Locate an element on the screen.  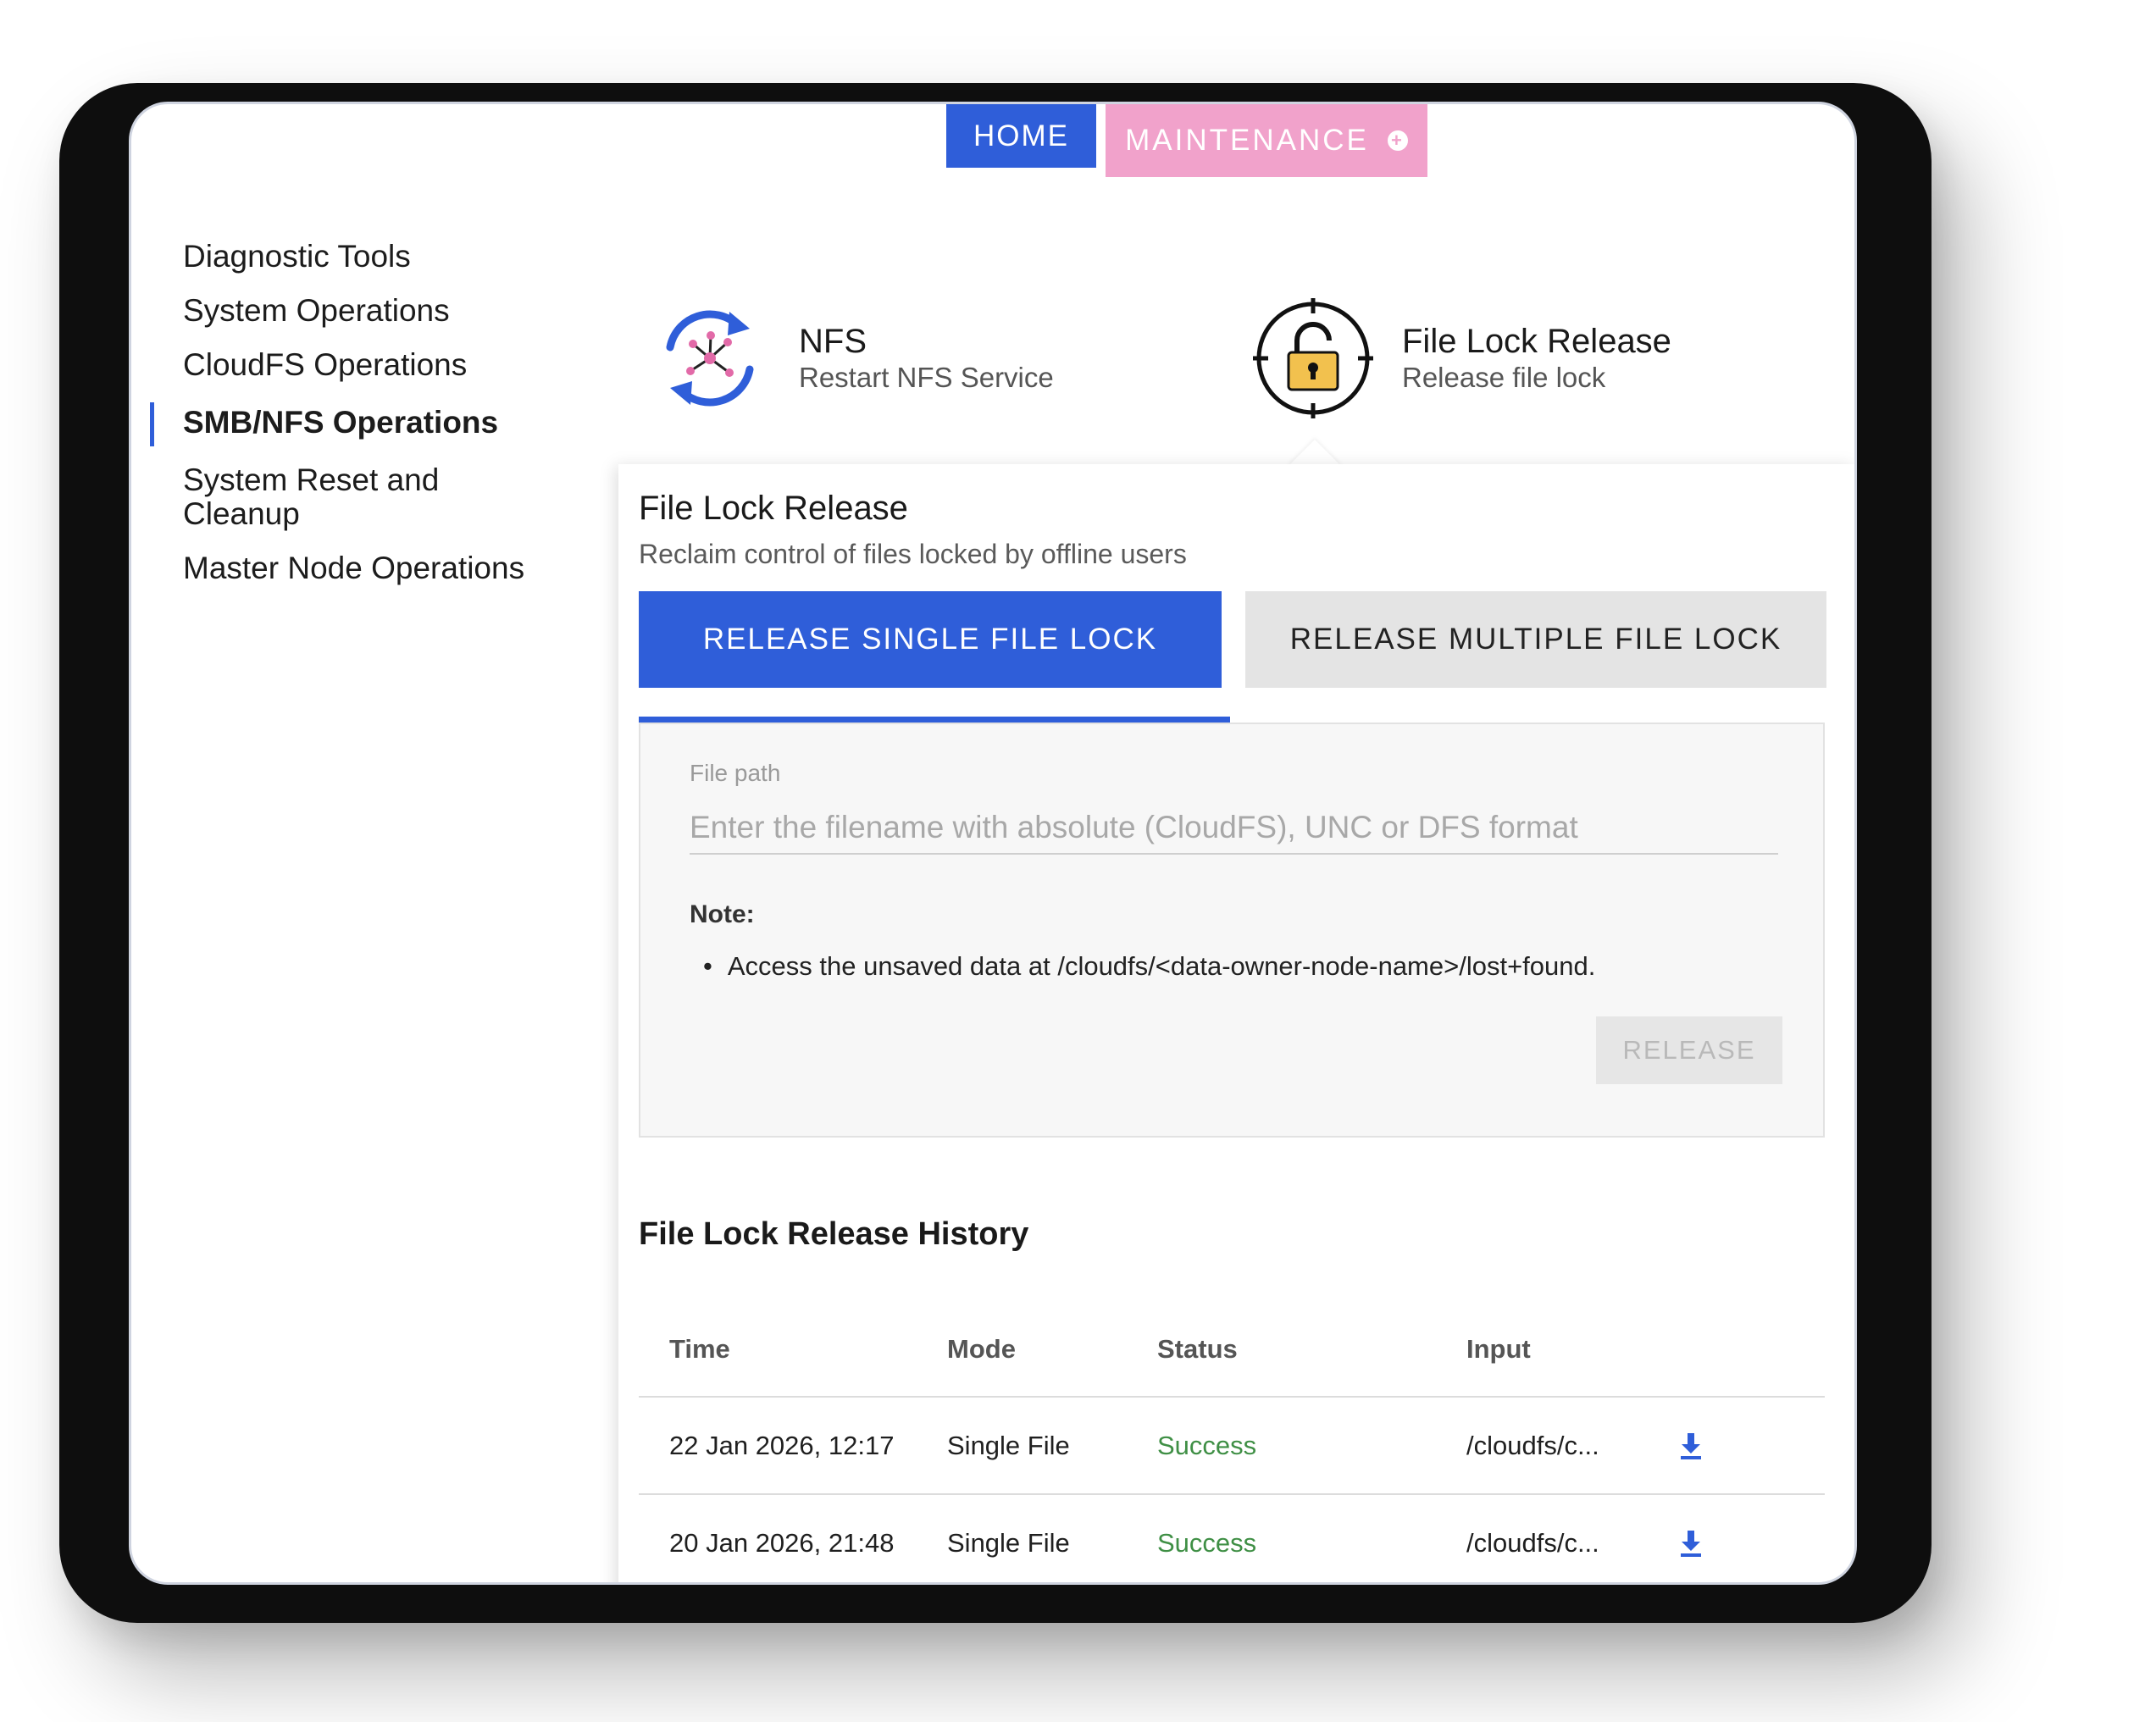
col-header-time: Time is located at coordinates (793, 1349).